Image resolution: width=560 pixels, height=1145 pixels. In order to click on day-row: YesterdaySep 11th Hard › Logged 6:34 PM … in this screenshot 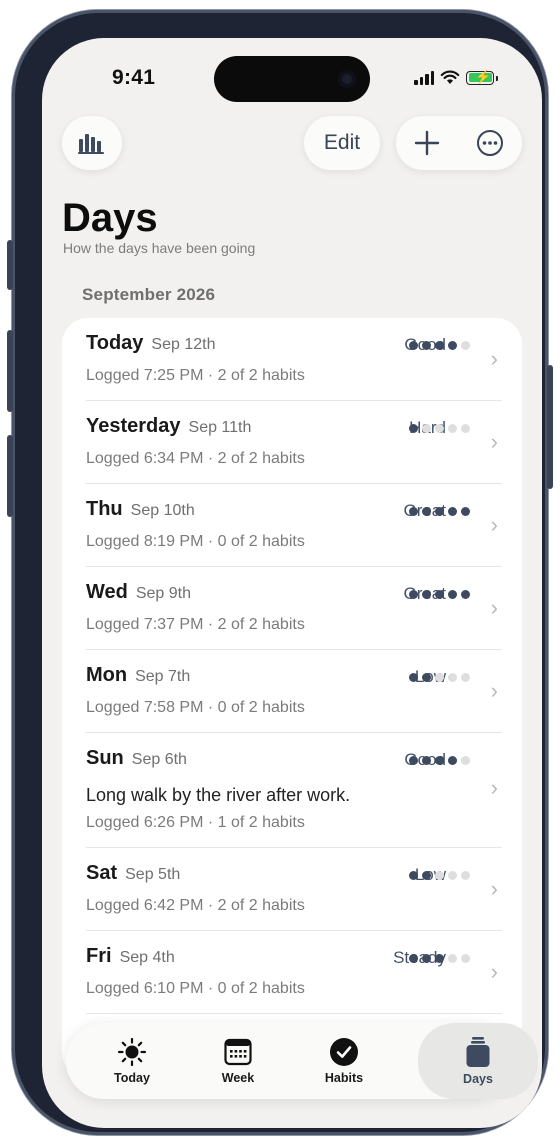, I will do `click(294, 442)`.